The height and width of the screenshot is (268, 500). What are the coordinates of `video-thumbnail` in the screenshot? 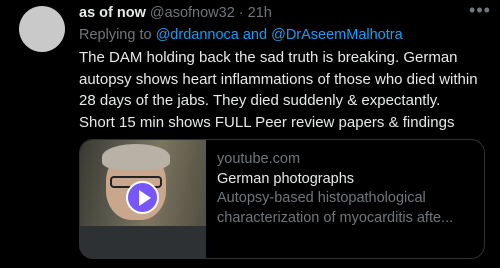 It's located at (143, 199).